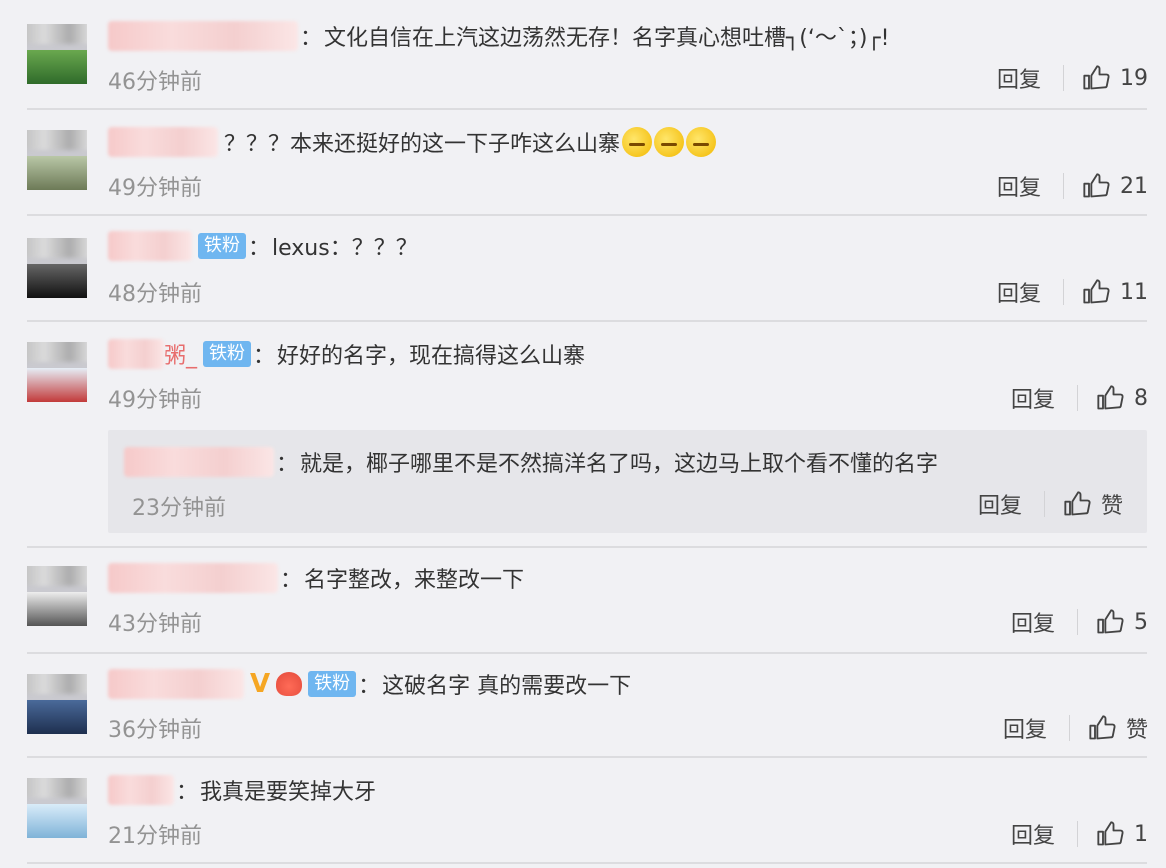 The height and width of the screenshot is (868, 1166). I want to click on comment-text: ？？？本来还挺好的这一下子咋这么山寨, so click(422, 144).